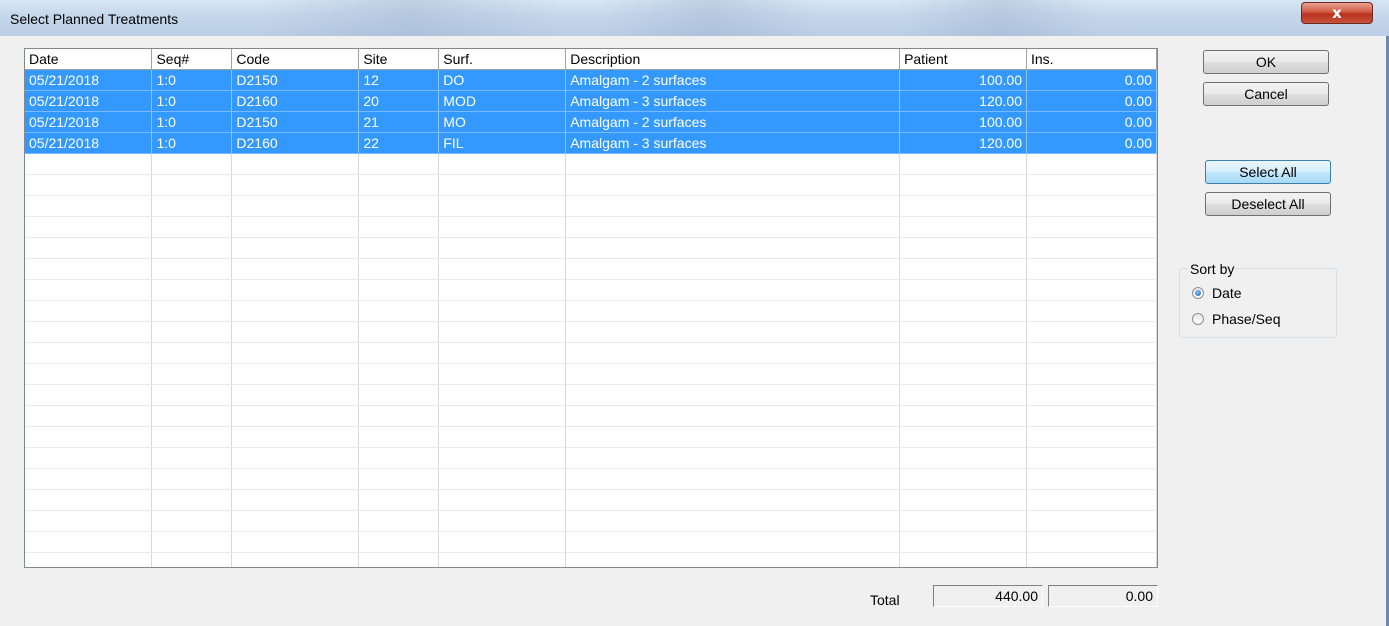 Image resolution: width=1389 pixels, height=626 pixels. I want to click on sort-date-radio: Date, so click(1217, 293).